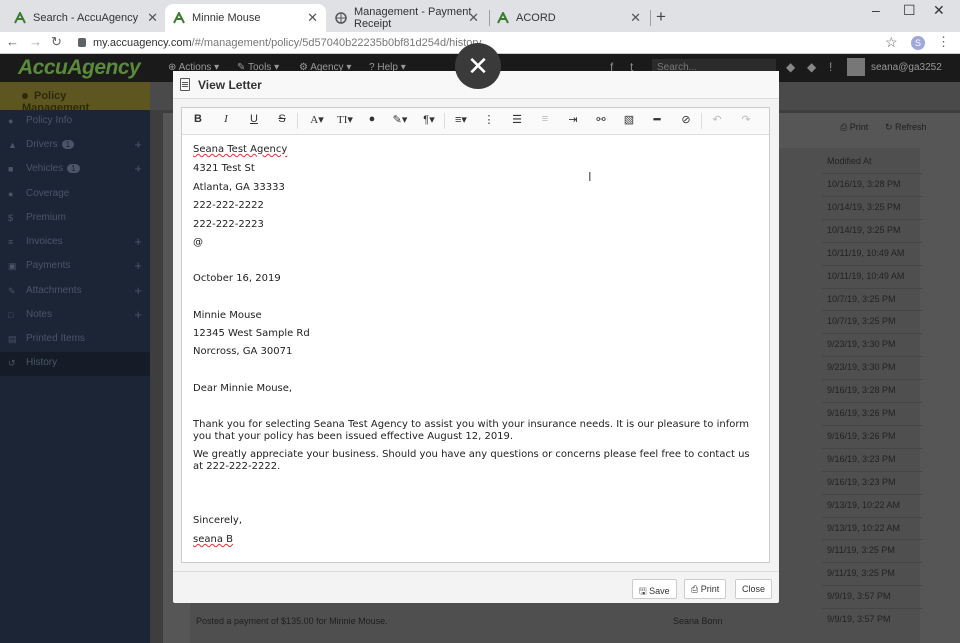 This screenshot has height=643, width=960. I want to click on back-arrow-icon: ←, so click(12, 41).